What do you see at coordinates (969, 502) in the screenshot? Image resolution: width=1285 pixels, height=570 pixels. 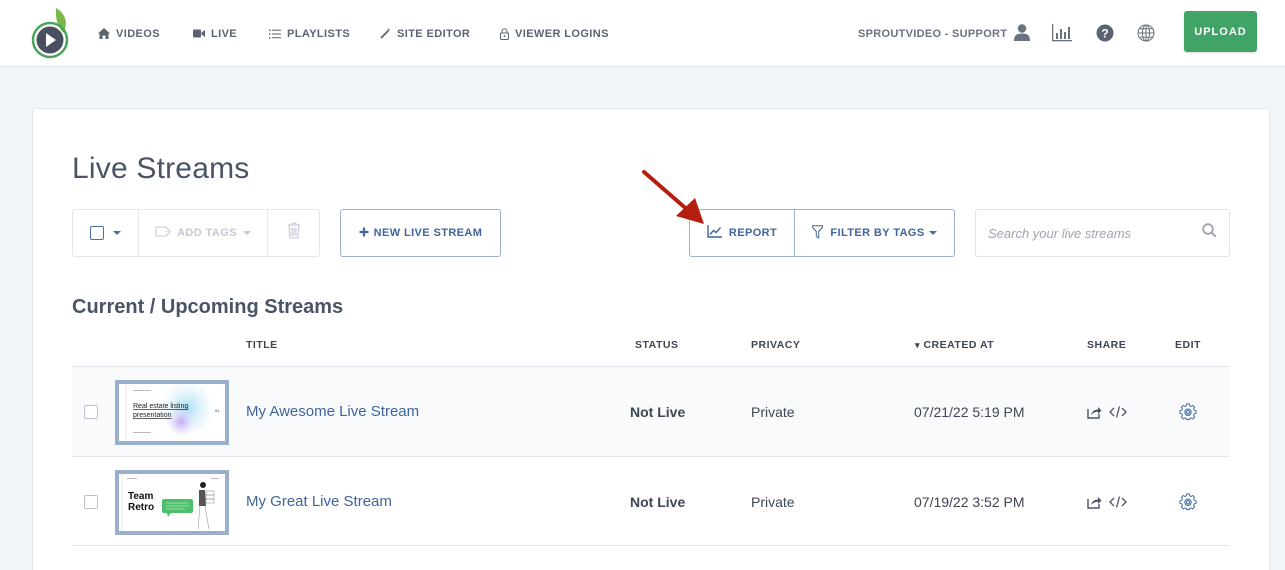 I see `stream-created-at: 07/19/22 3:52 PM` at bounding box center [969, 502].